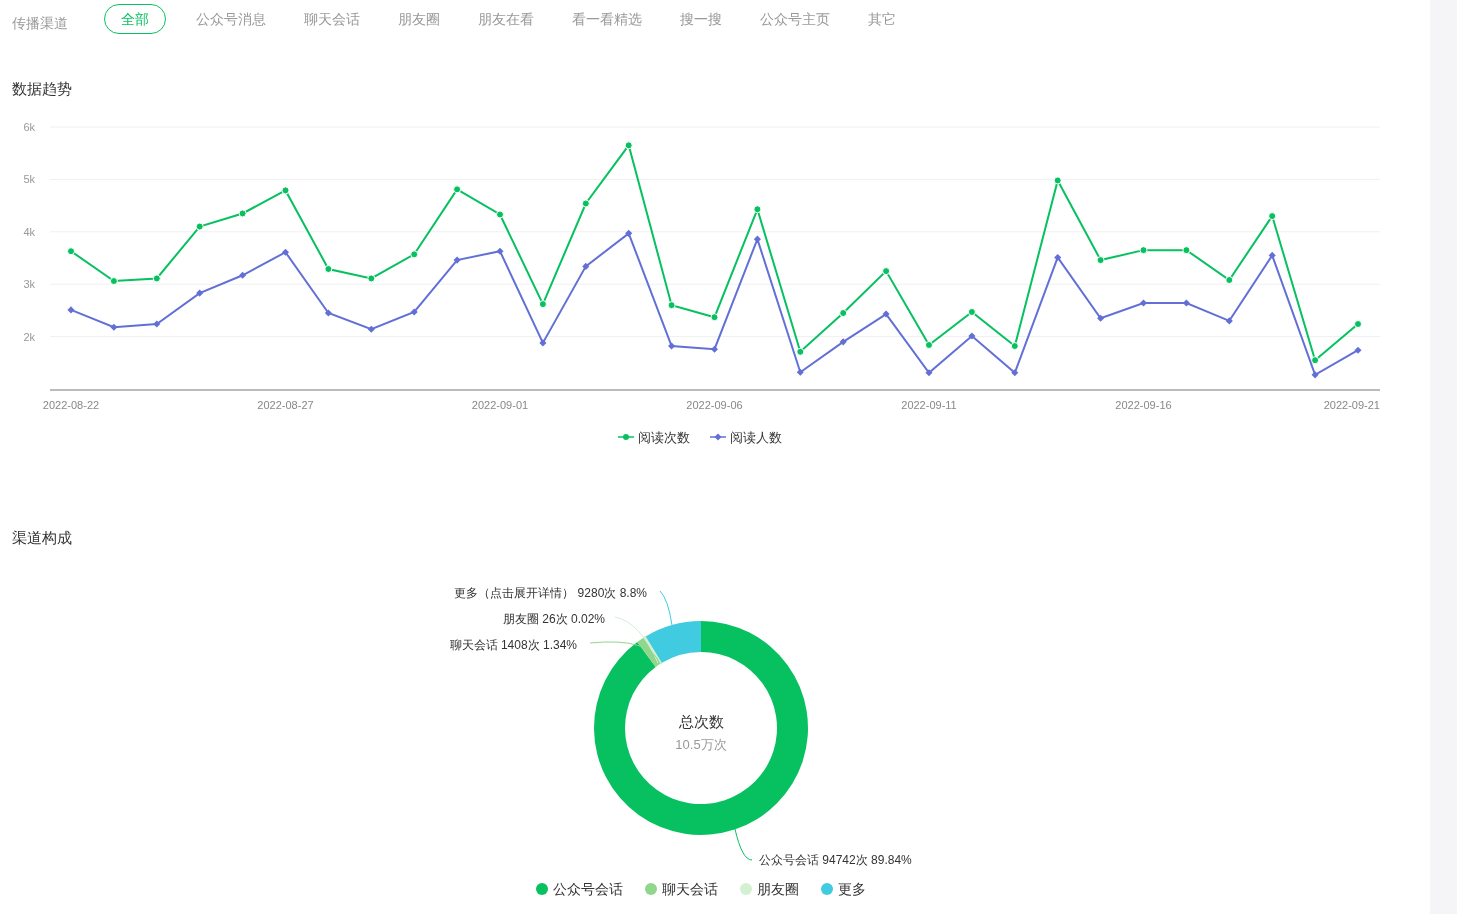 The width and height of the screenshot is (1457, 914). What do you see at coordinates (553, 618) in the screenshot?
I see `slice-label: 朋友圈 26次 0.02%` at bounding box center [553, 618].